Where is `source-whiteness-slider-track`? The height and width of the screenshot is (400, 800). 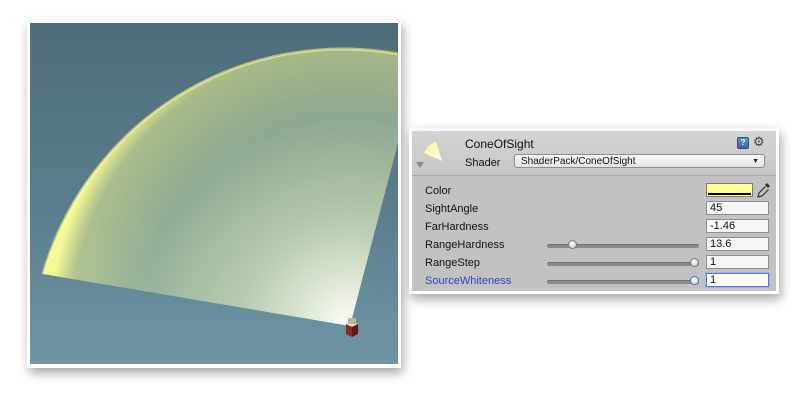 source-whiteness-slider-track is located at coordinates (623, 282).